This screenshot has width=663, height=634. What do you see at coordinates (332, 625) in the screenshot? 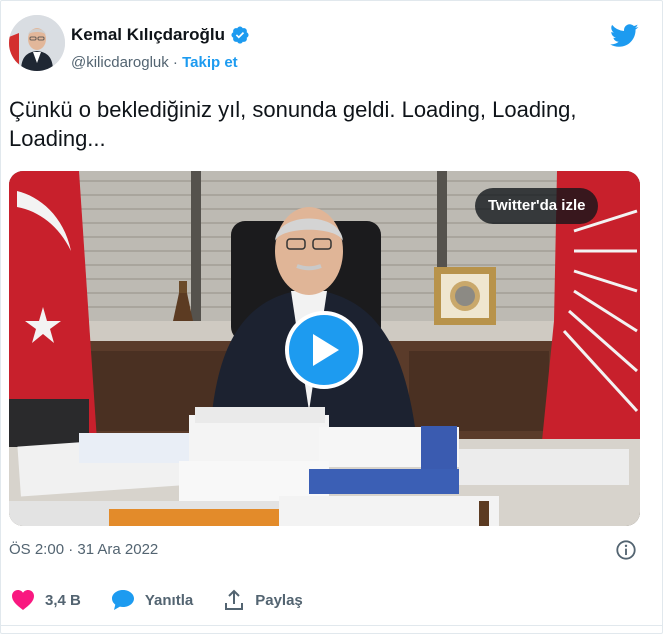
I see `card-bottom-divider` at bounding box center [332, 625].